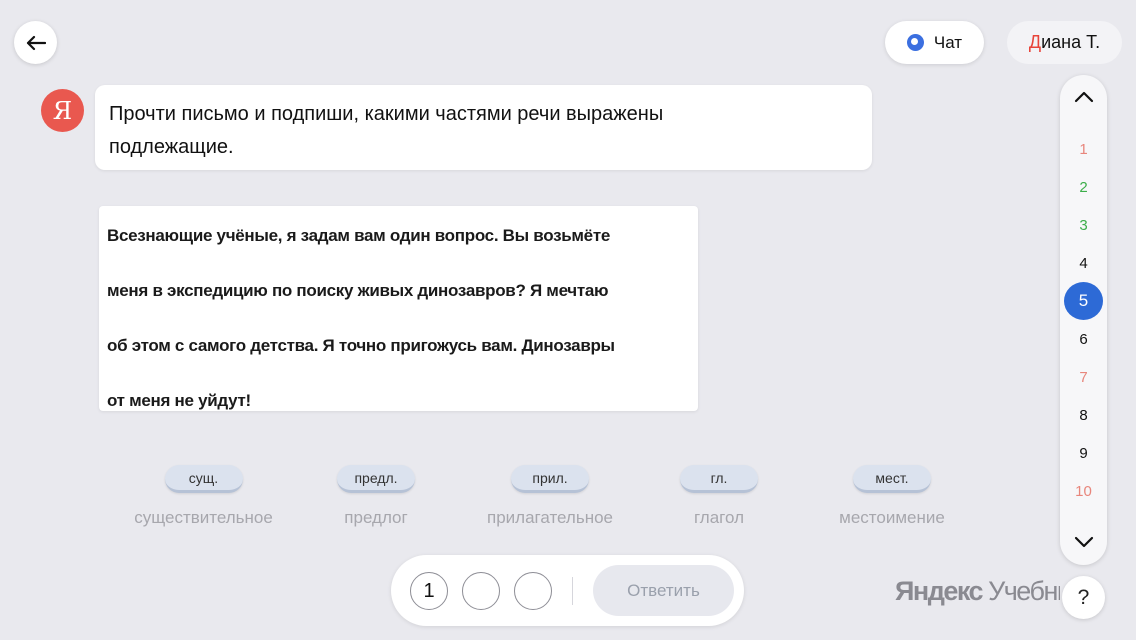  I want to click on attempt-slot-1: 1, so click(429, 591).